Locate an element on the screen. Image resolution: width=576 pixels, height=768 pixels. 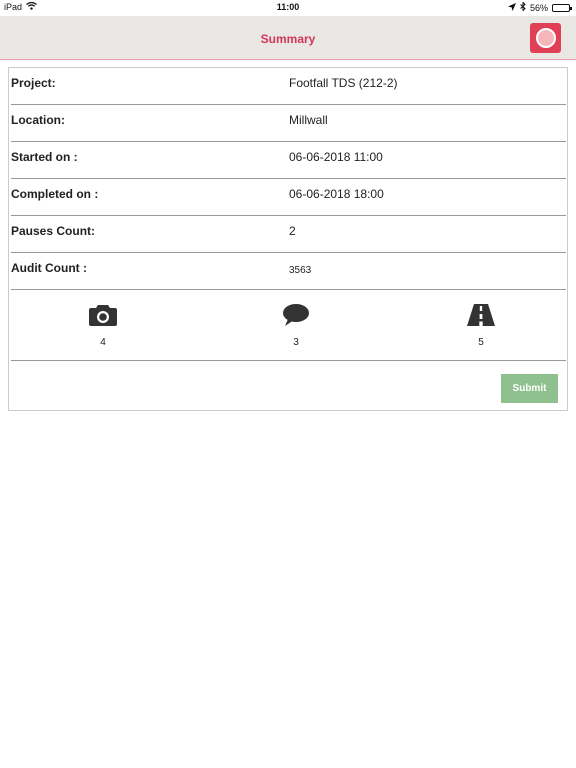
photos-counter: 4 is located at coordinates (103, 325).